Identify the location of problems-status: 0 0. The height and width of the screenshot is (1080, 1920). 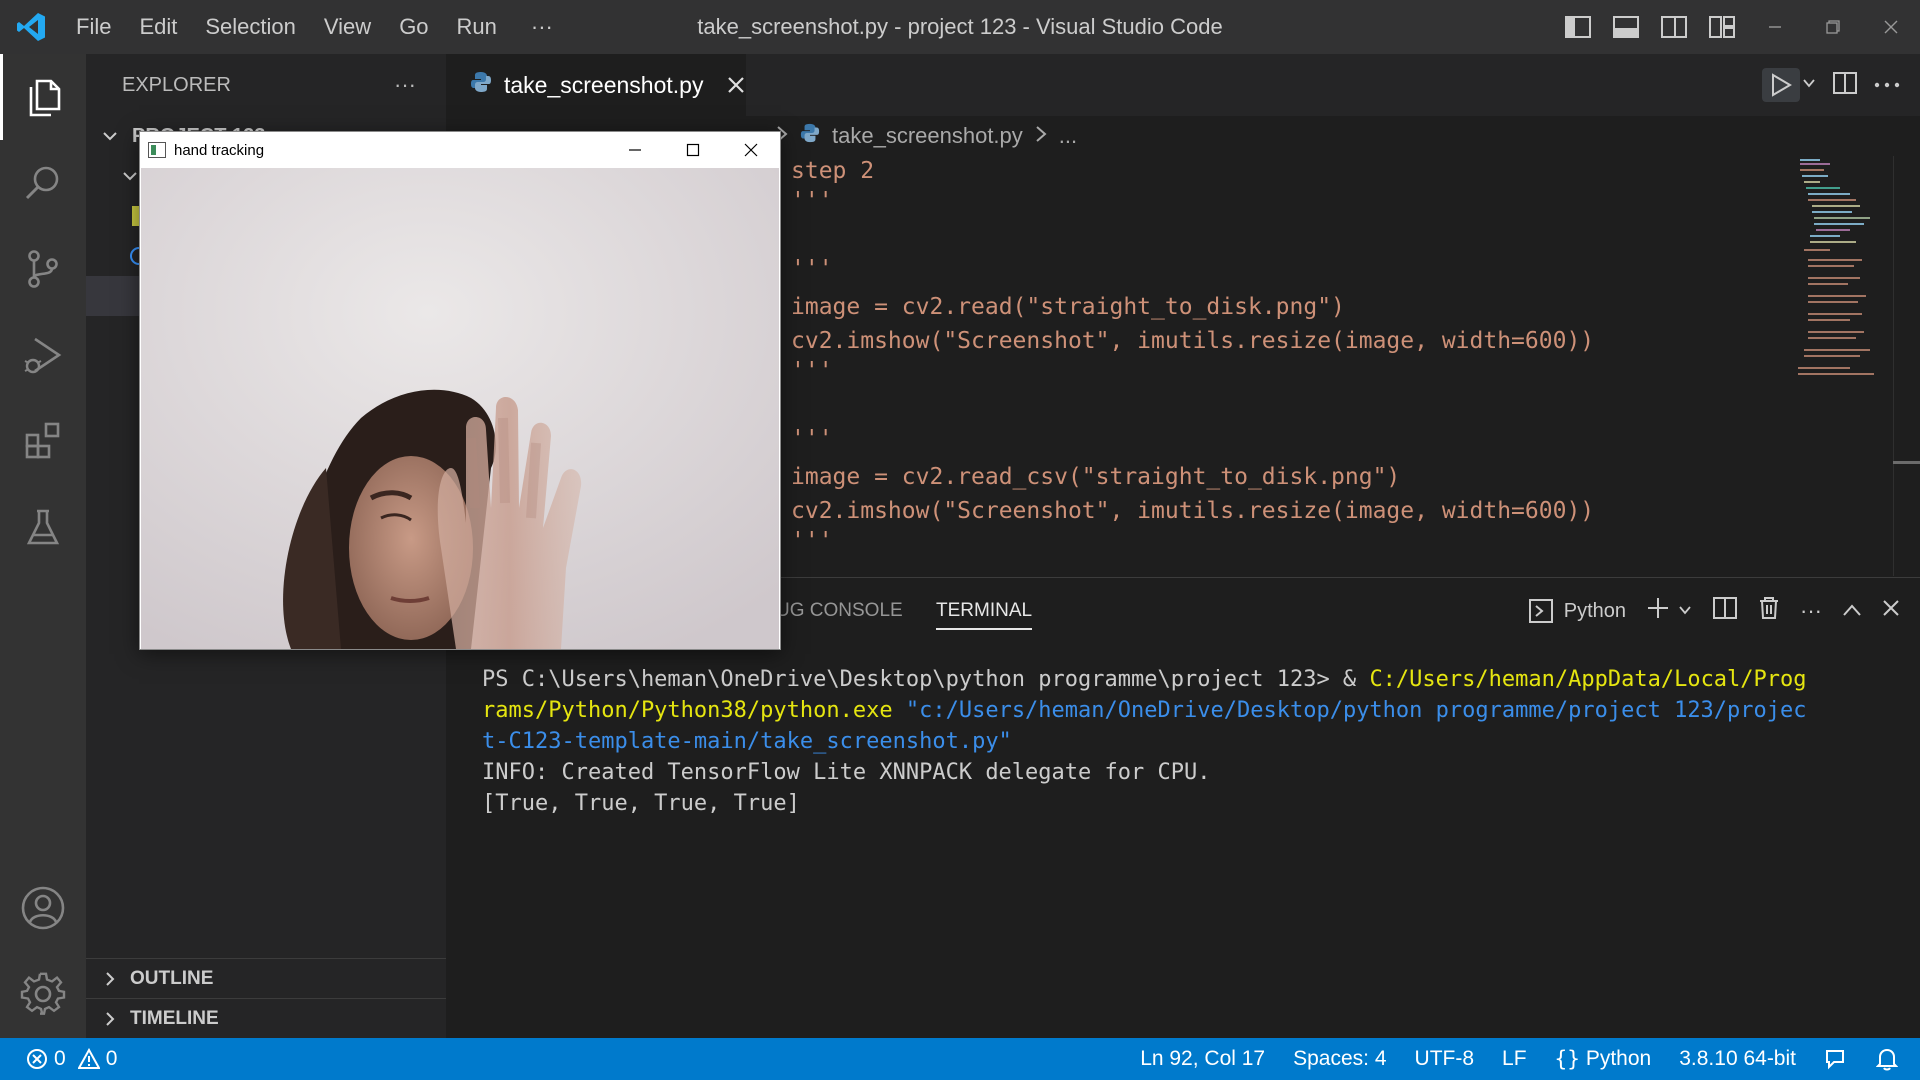
(65, 1059).